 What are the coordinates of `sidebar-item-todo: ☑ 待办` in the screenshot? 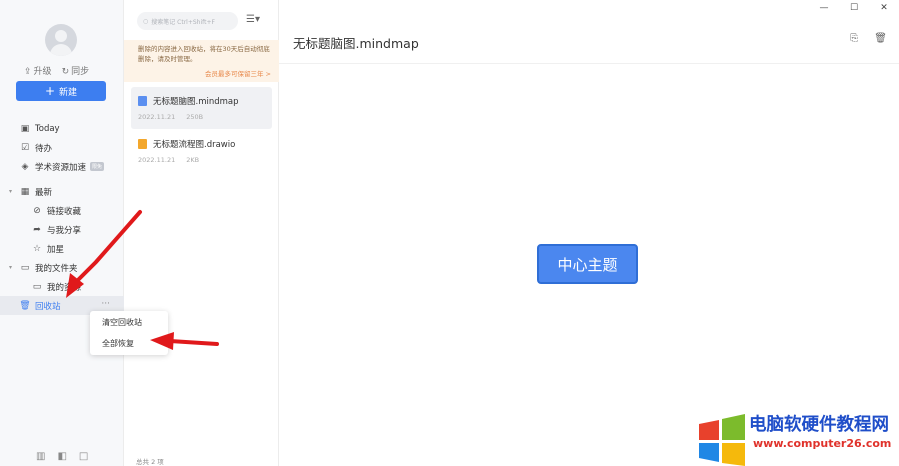 It's located at (62, 147).